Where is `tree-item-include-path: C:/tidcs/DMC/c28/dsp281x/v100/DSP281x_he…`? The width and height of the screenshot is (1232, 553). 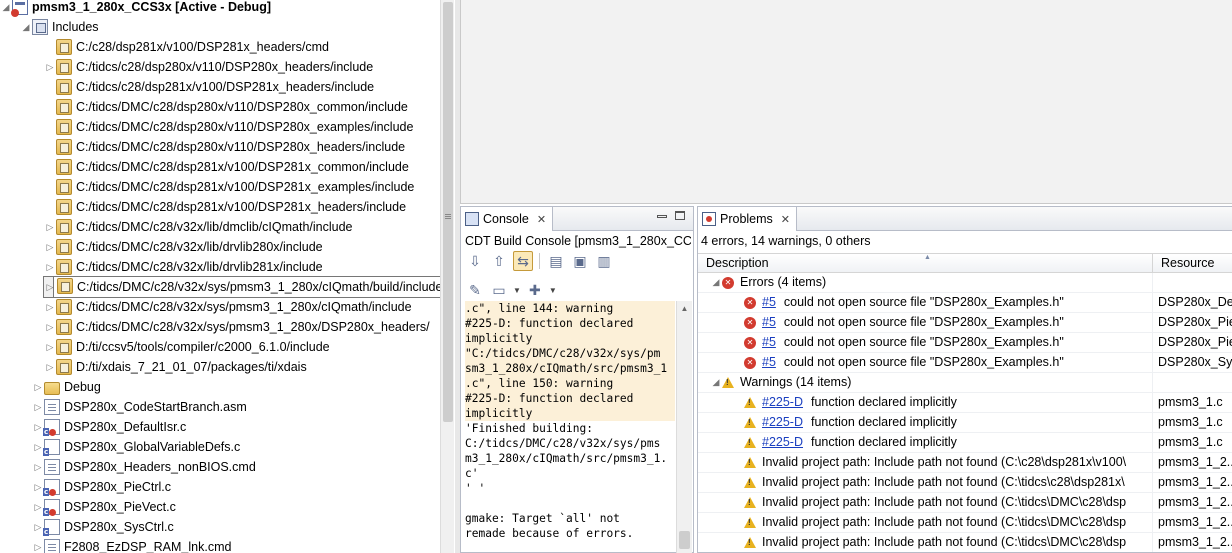 tree-item-include-path: C:/tidcs/DMC/c28/dsp281x/v100/DSP281x_he… is located at coordinates (225, 207).